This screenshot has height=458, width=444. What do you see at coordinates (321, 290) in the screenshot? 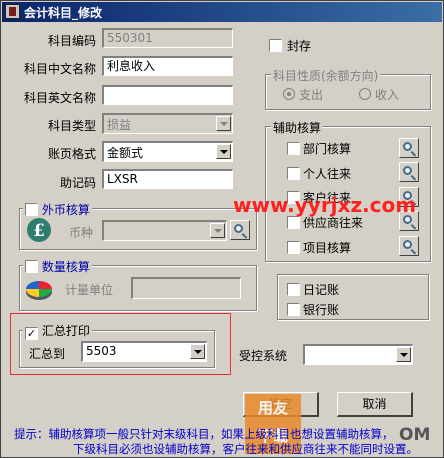
I see `journal-label: 日记账` at bounding box center [321, 290].